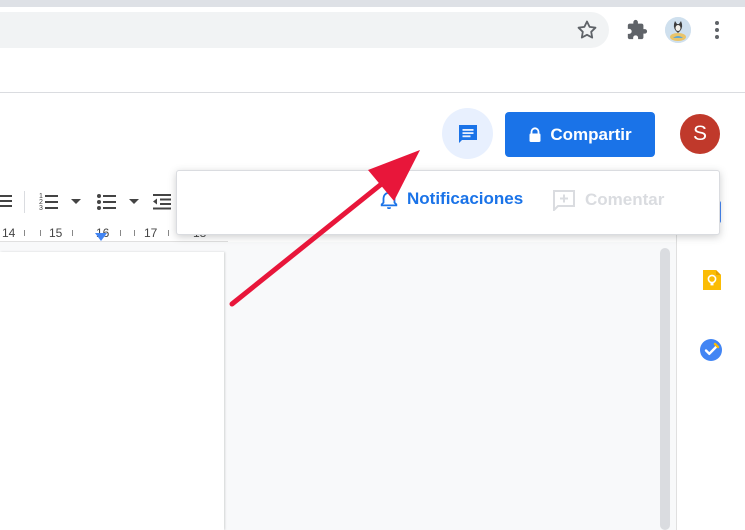 The width and height of the screenshot is (745, 530). Describe the element at coordinates (372, 3) in the screenshot. I see `browser-tab-strip` at that location.